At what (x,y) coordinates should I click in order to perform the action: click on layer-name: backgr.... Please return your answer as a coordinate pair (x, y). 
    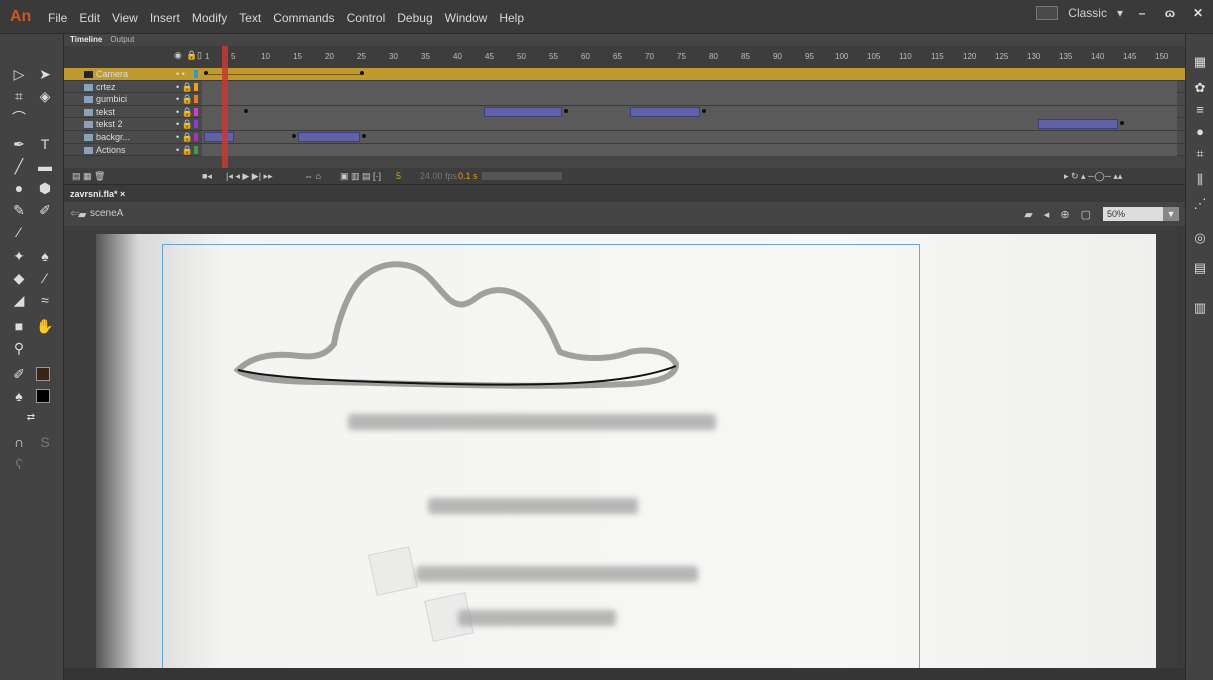
    Looking at the image, I should click on (113, 137).